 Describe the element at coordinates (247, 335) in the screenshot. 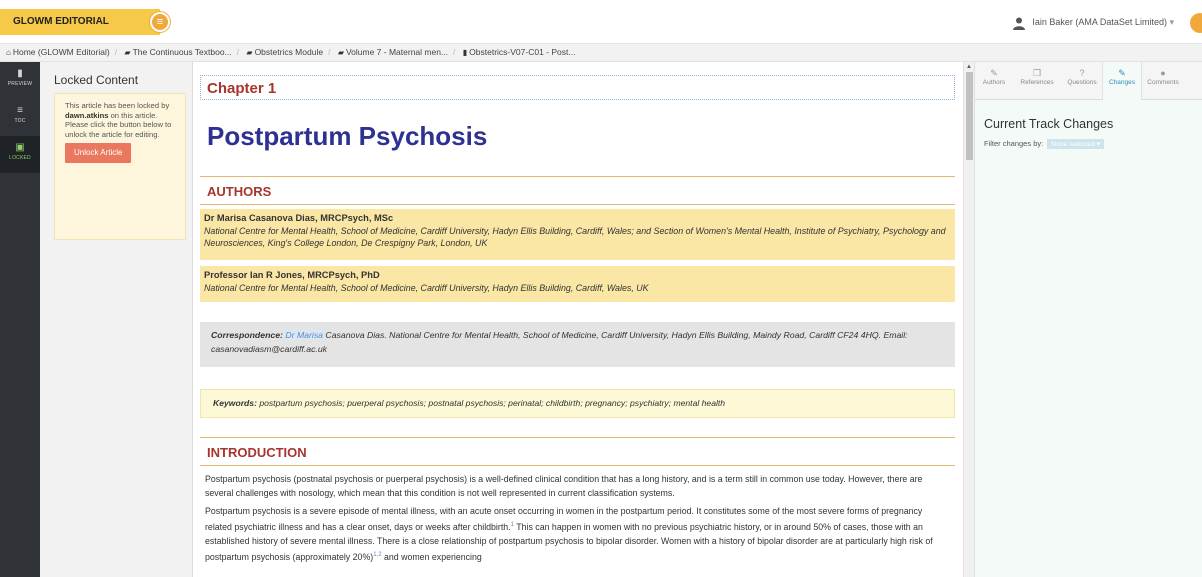

I see `correspondence-label: Correspondence:` at that location.